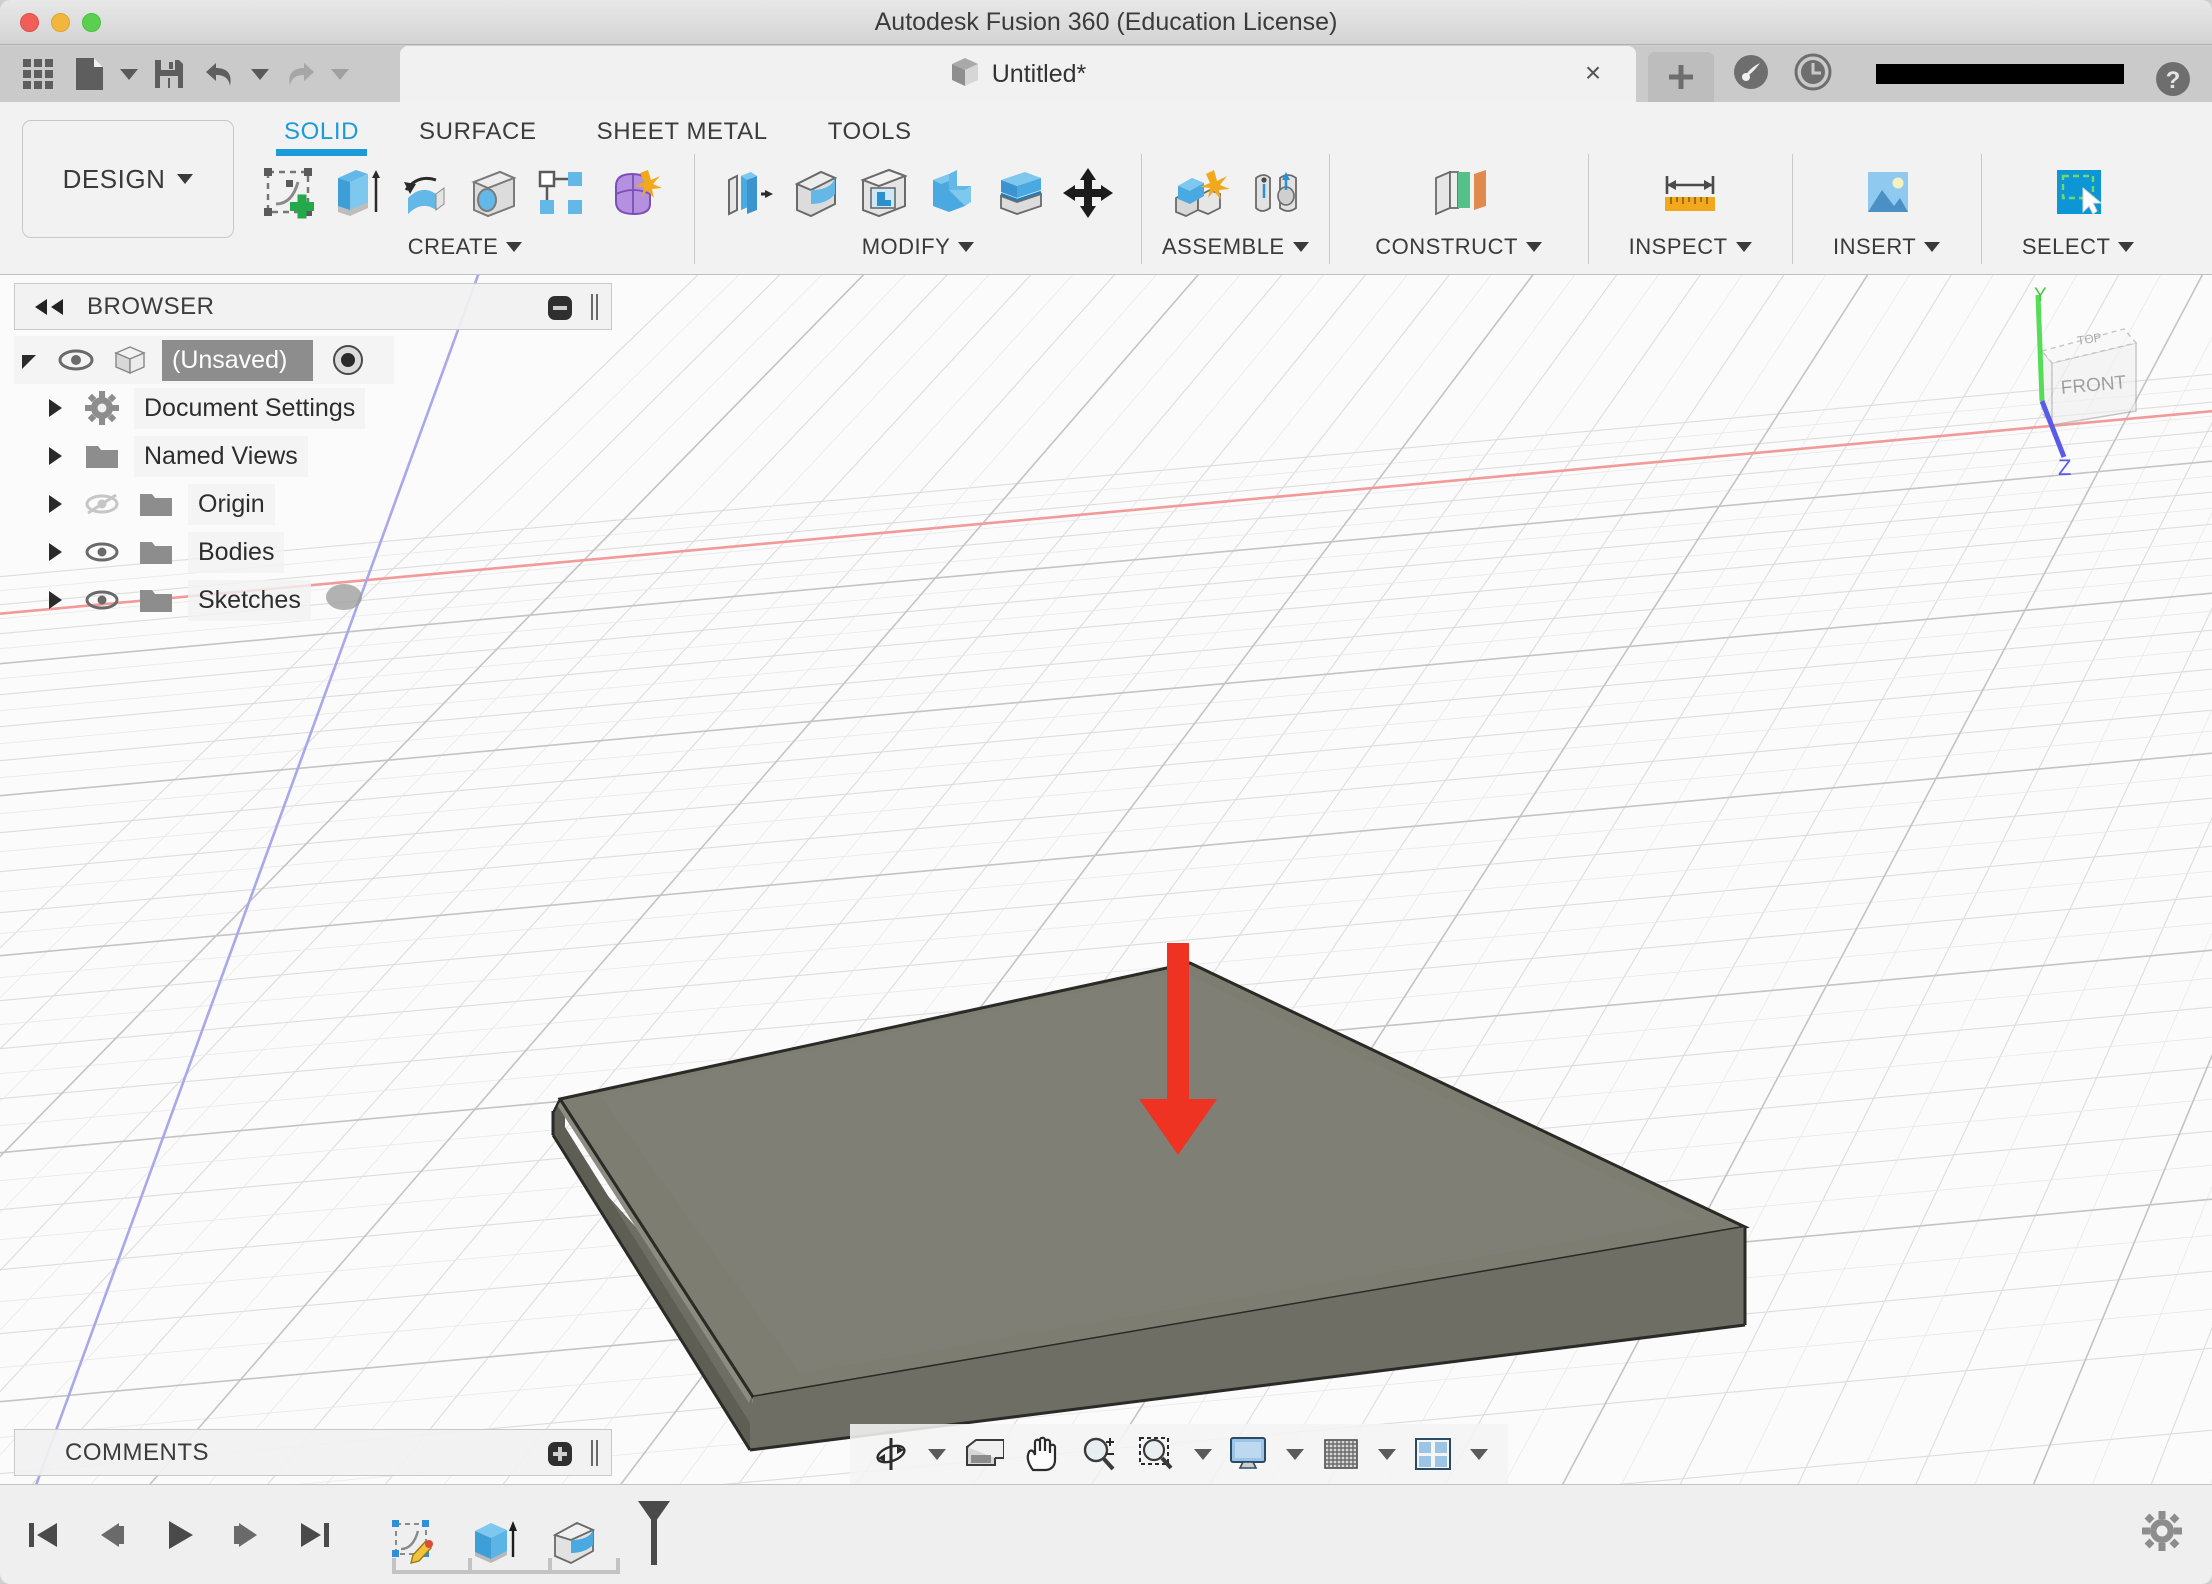  Describe the element at coordinates (1887, 247) in the screenshot. I see `ribbon-group-insert-label: INSERT` at that location.